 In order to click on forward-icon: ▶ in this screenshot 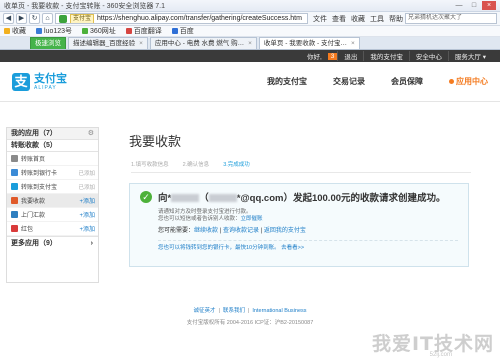, I will do `click(21, 18)`.